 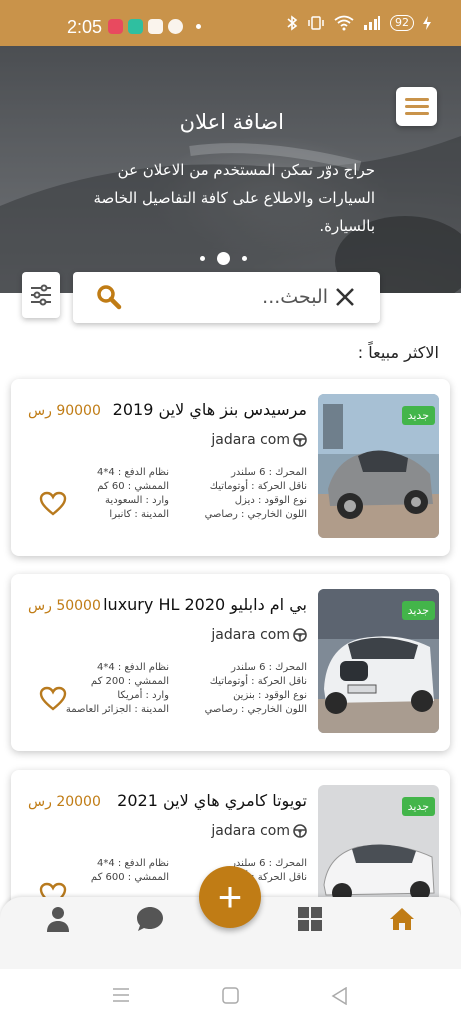 What do you see at coordinates (230, 897) in the screenshot?
I see `add-listing-button: +` at bounding box center [230, 897].